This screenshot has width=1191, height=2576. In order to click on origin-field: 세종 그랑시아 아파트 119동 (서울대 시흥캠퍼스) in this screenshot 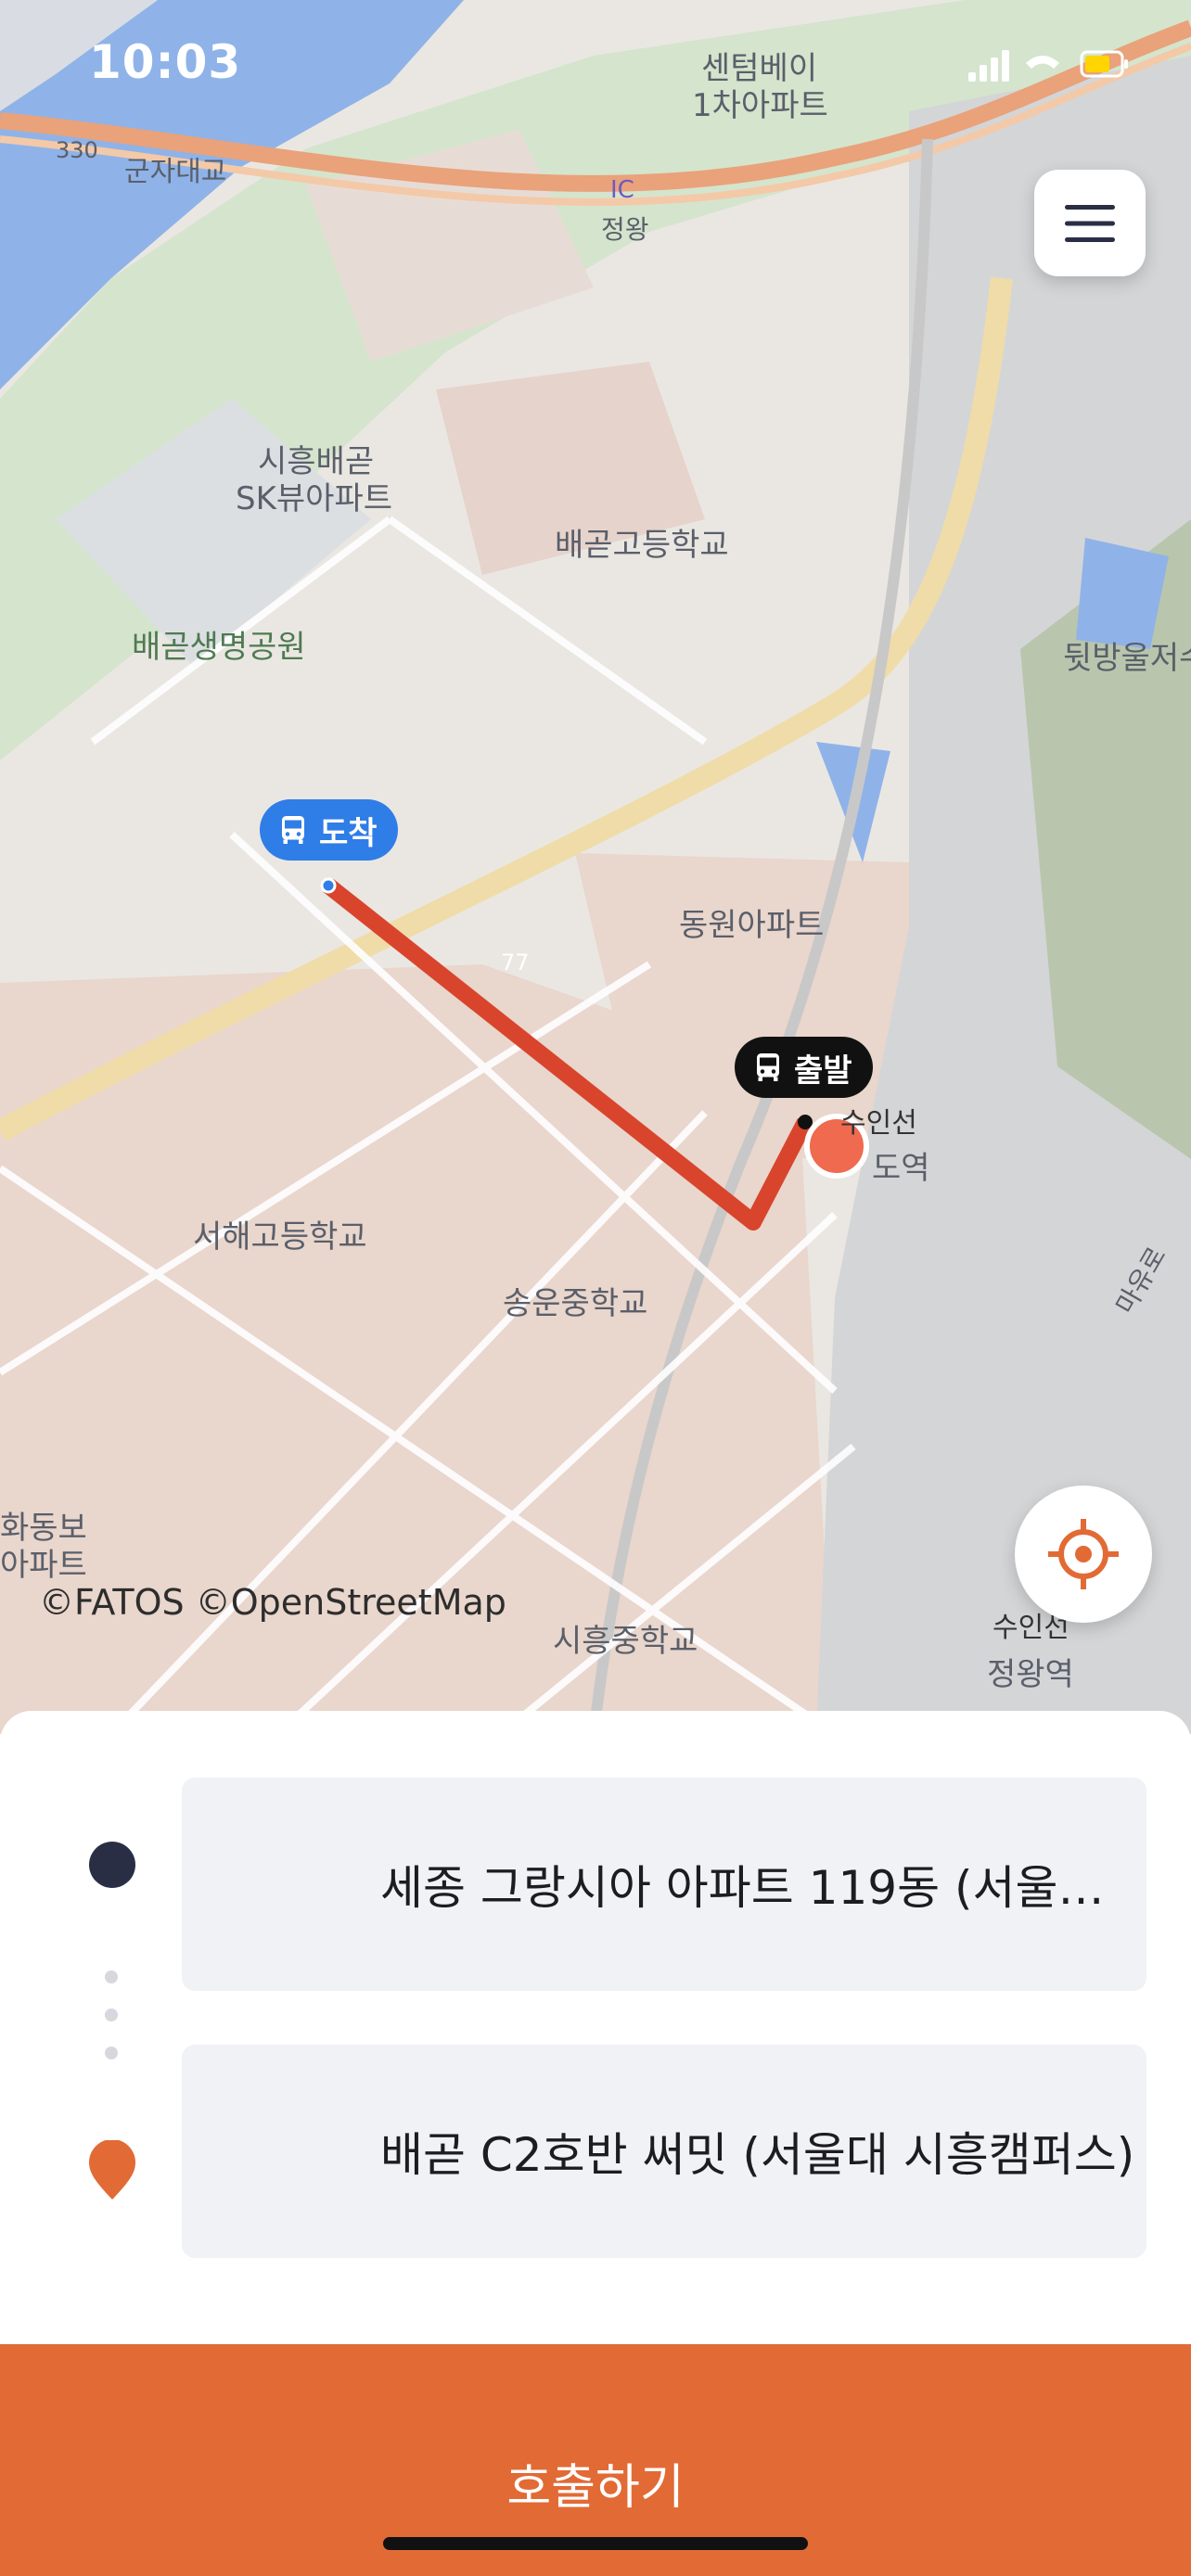, I will do `click(664, 1885)`.